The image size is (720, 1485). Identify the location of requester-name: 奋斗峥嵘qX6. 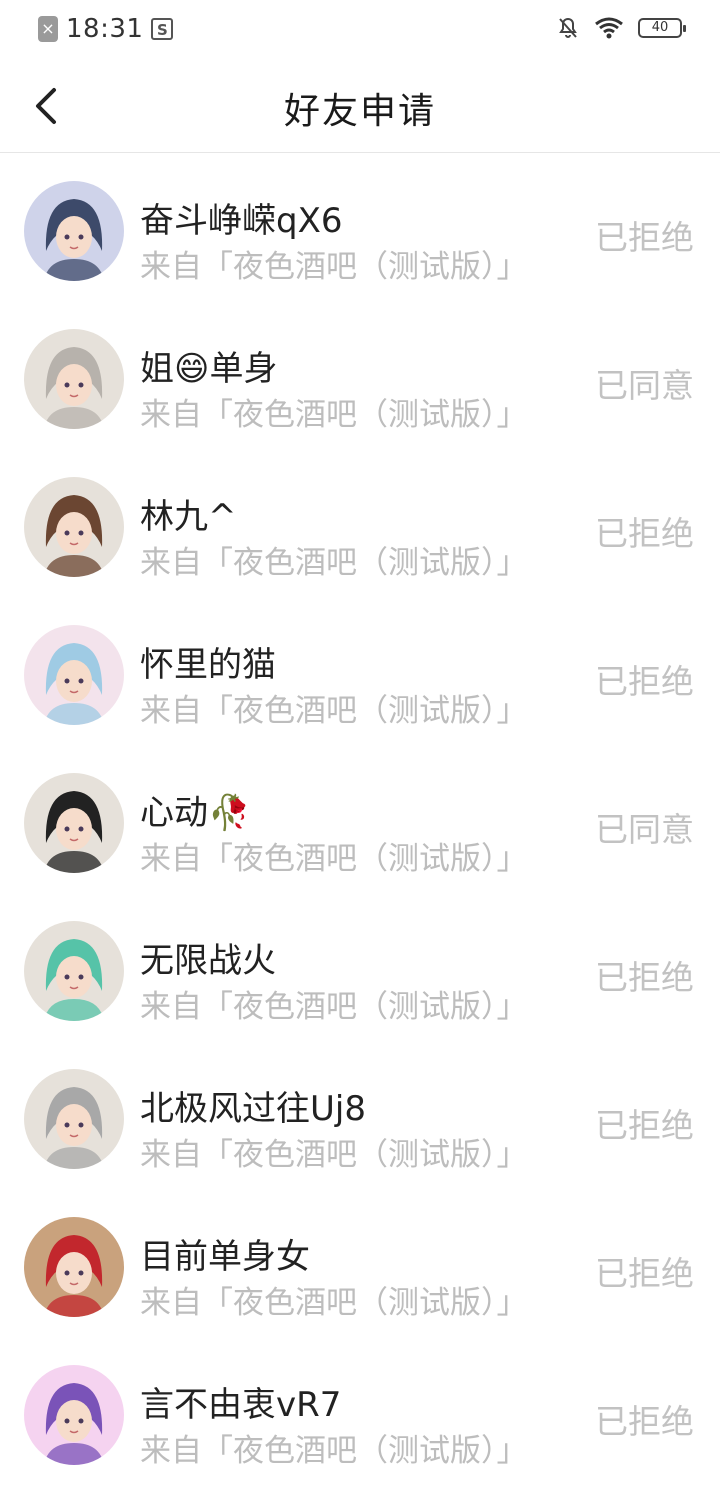
(241, 221).